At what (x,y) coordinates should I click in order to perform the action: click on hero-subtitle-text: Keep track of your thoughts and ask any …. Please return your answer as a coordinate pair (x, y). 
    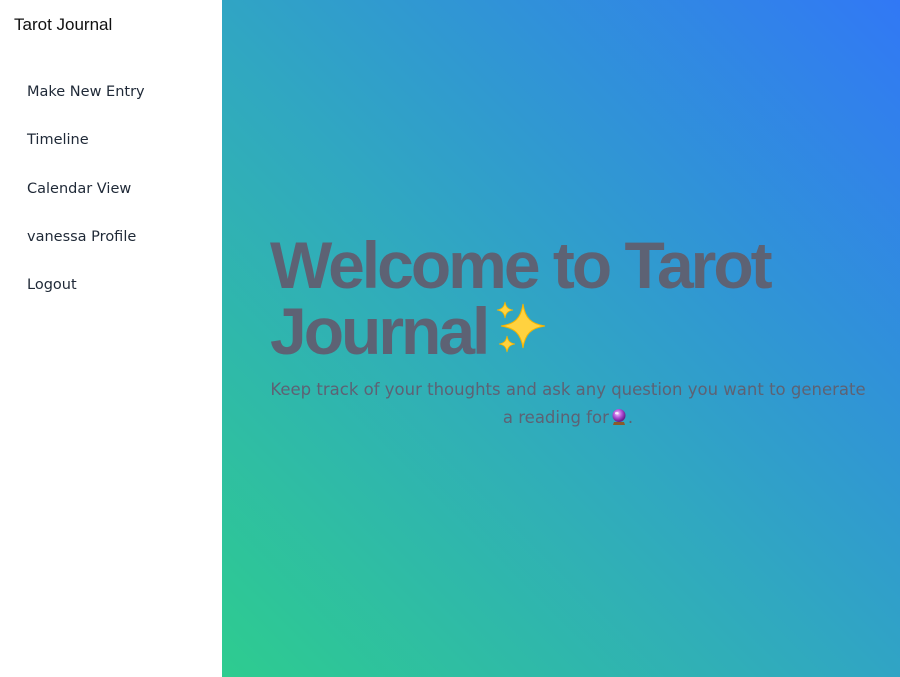
    Looking at the image, I should click on (568, 403).